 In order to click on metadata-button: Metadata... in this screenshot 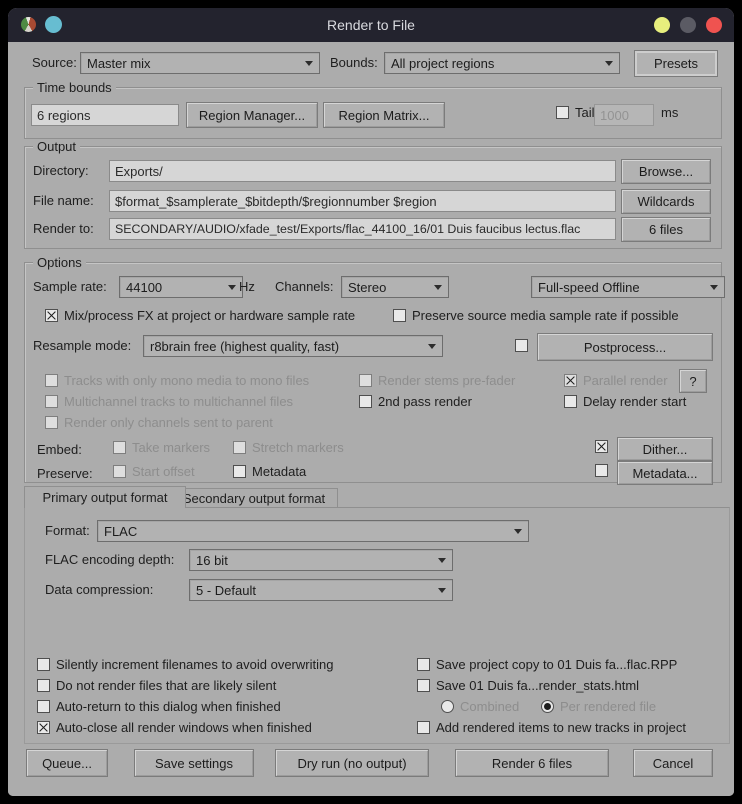, I will do `click(665, 473)`.